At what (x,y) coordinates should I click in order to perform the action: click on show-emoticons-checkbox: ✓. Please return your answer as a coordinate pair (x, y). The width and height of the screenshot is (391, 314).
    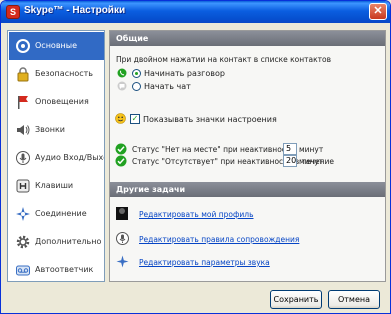
    Looking at the image, I should click on (135, 119).